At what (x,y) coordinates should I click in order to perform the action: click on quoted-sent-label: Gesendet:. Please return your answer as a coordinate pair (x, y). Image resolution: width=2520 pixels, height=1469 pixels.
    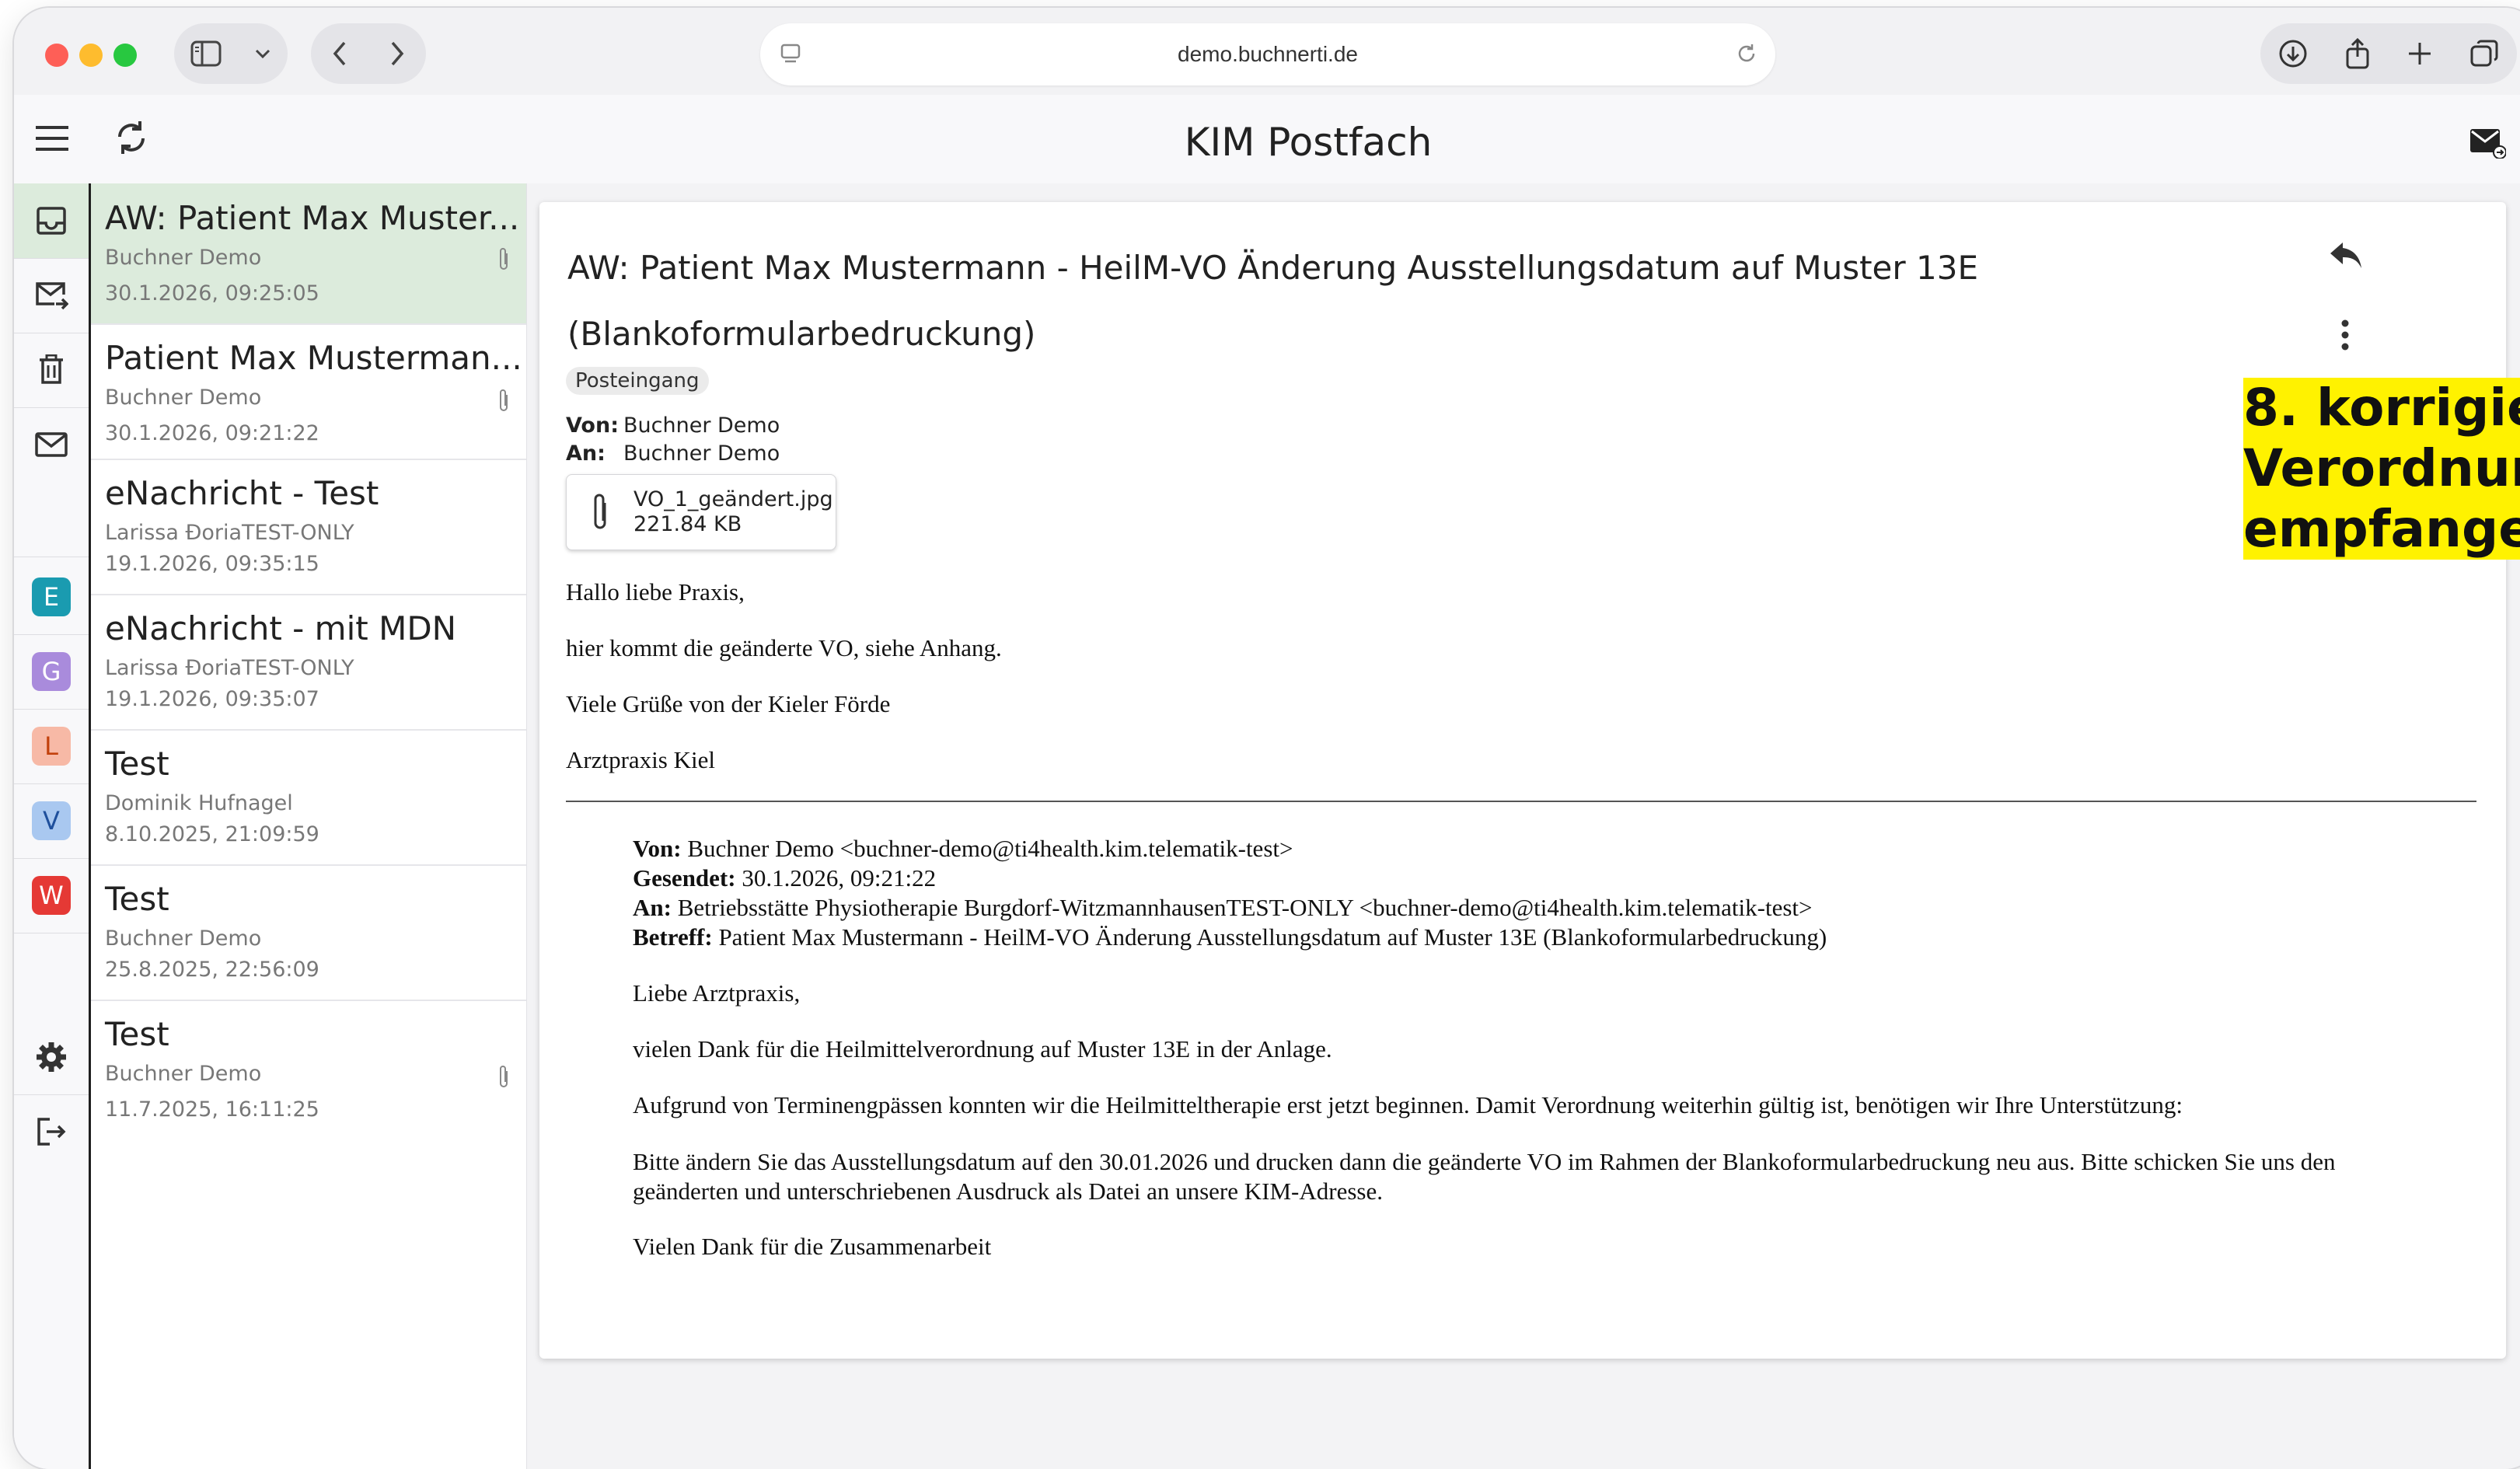
    Looking at the image, I should click on (684, 878).